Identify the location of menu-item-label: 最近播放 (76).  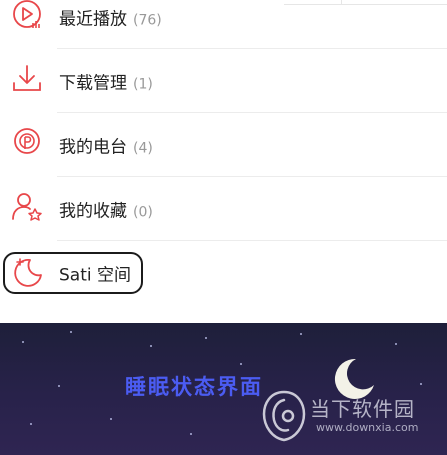
(110, 19).